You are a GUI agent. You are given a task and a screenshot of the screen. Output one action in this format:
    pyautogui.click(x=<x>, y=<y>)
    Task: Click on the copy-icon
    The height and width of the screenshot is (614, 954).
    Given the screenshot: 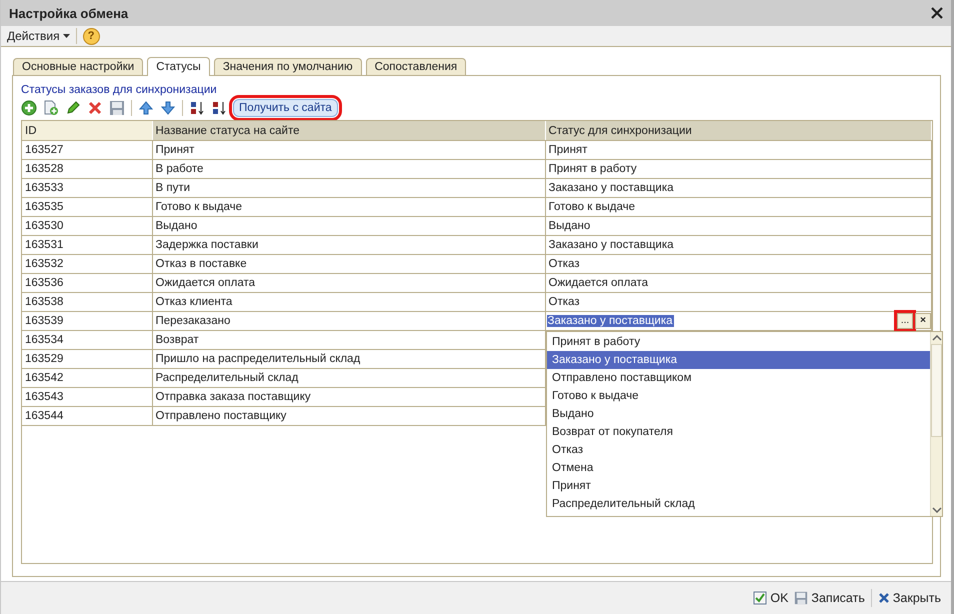 What is the action you would take?
    pyautogui.click(x=51, y=108)
    